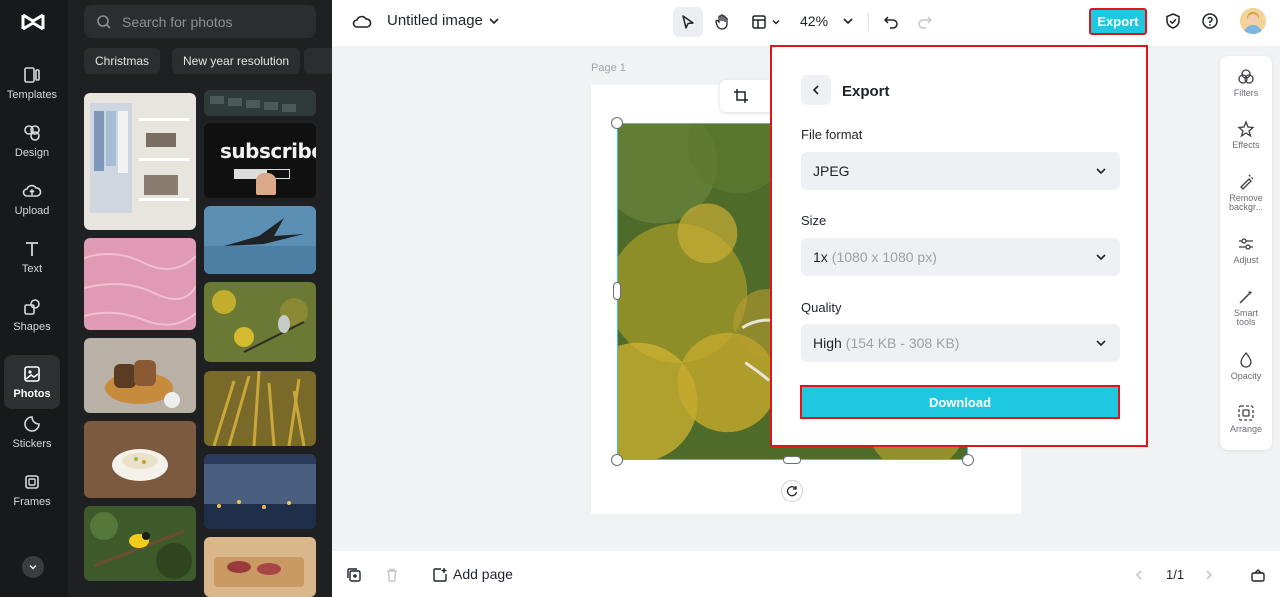 The image size is (1280, 597). What do you see at coordinates (1209, 575) in the screenshot?
I see `next-page-button` at bounding box center [1209, 575].